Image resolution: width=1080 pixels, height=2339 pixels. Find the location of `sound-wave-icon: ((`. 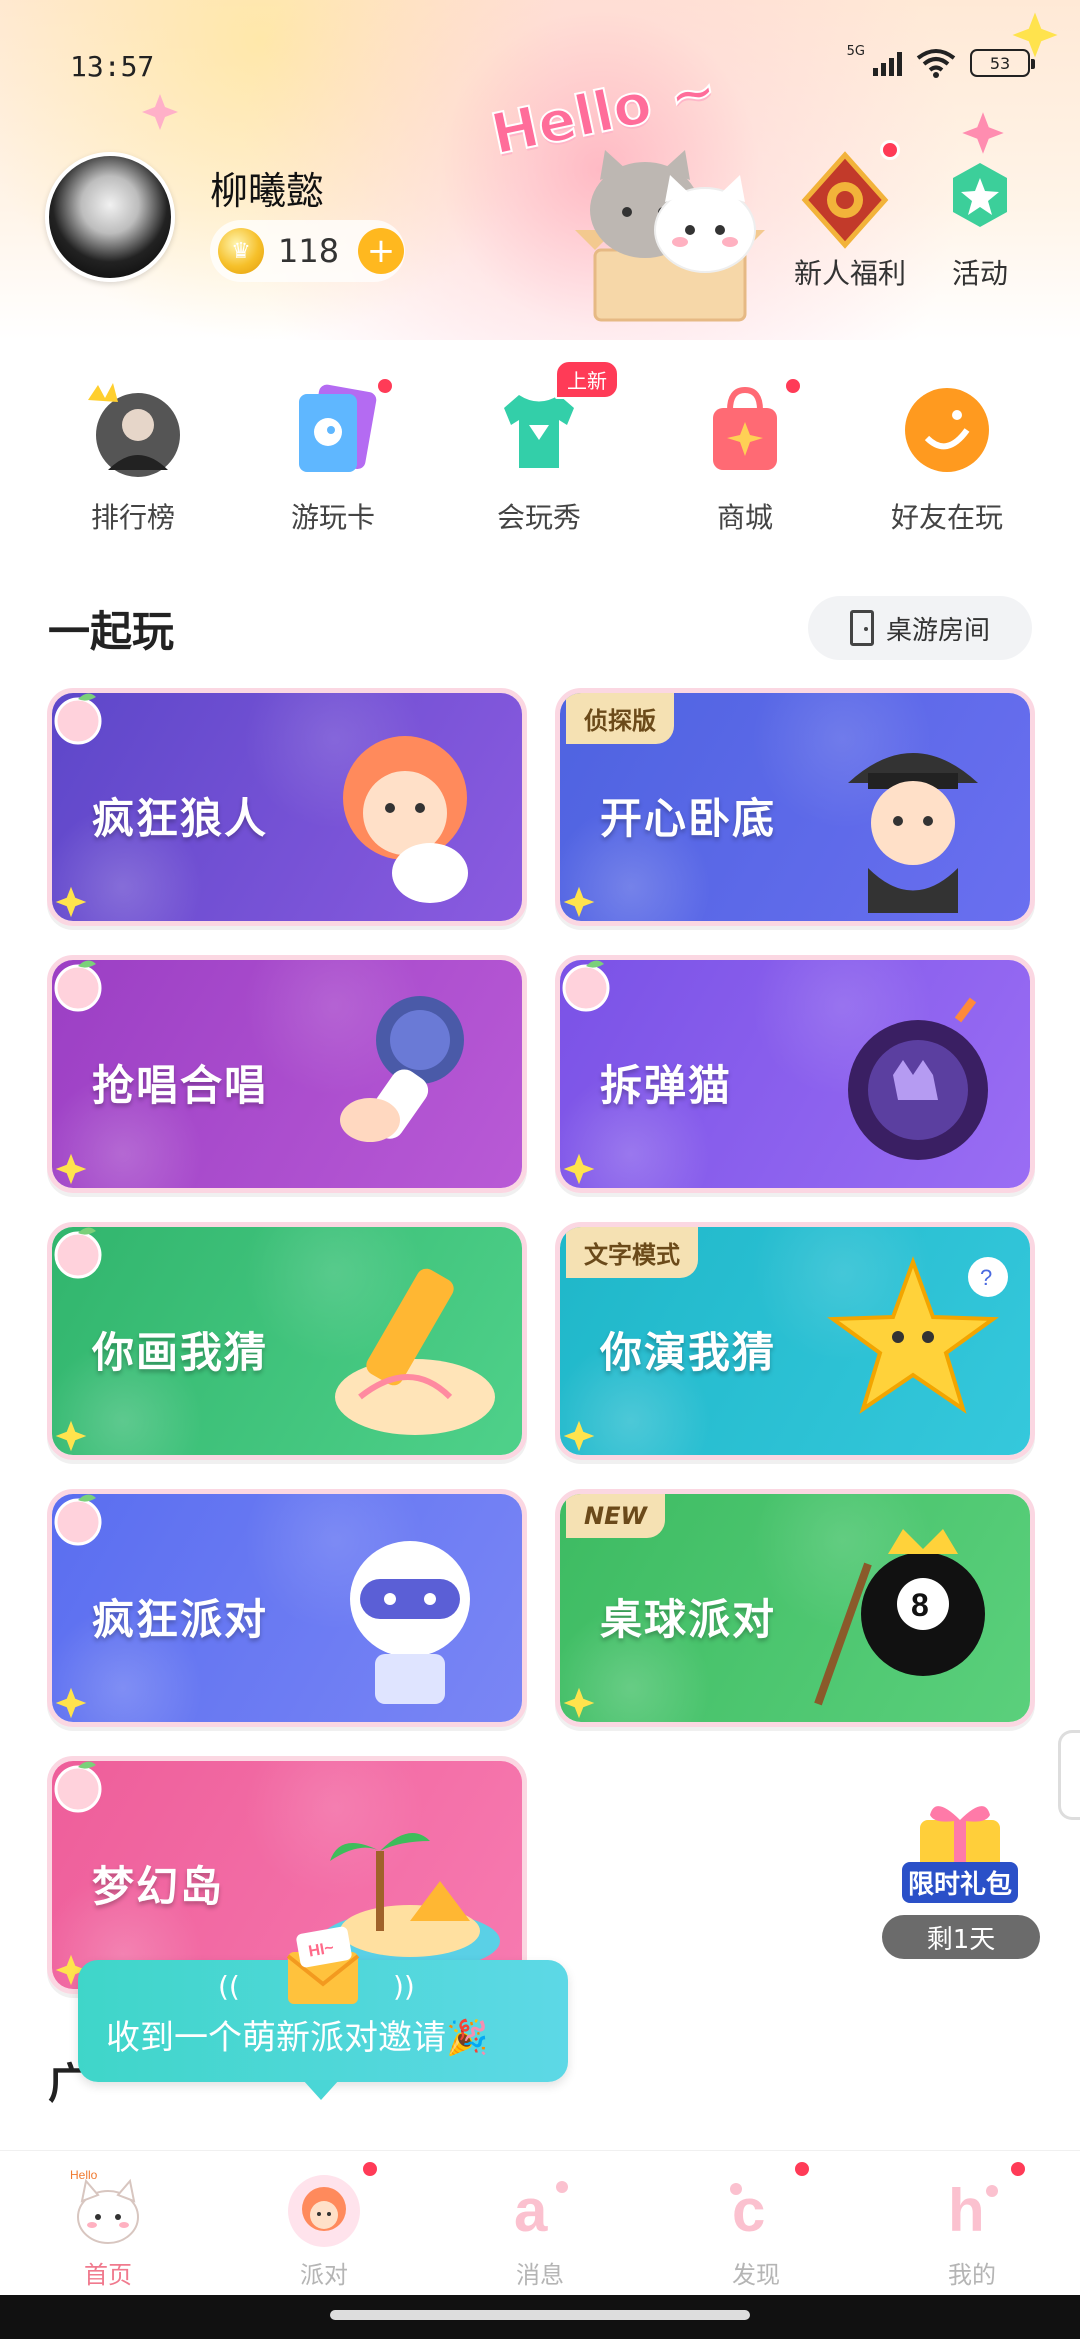

sound-wave-icon: (( is located at coordinates (229, 1986).